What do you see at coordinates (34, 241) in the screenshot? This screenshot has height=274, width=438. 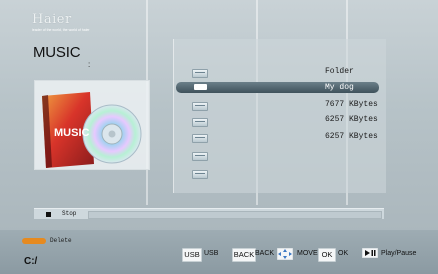 I see `delete-key-icon` at bounding box center [34, 241].